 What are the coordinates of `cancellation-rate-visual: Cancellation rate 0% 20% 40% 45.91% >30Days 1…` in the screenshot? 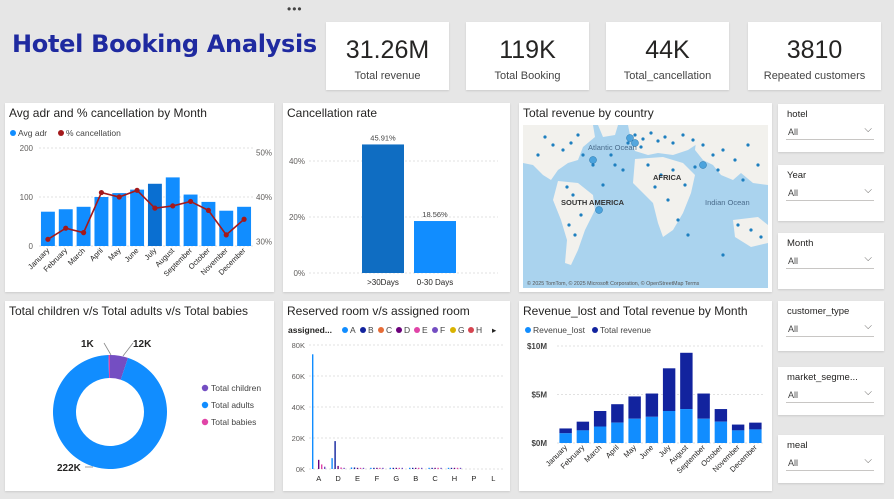 It's located at (396, 197).